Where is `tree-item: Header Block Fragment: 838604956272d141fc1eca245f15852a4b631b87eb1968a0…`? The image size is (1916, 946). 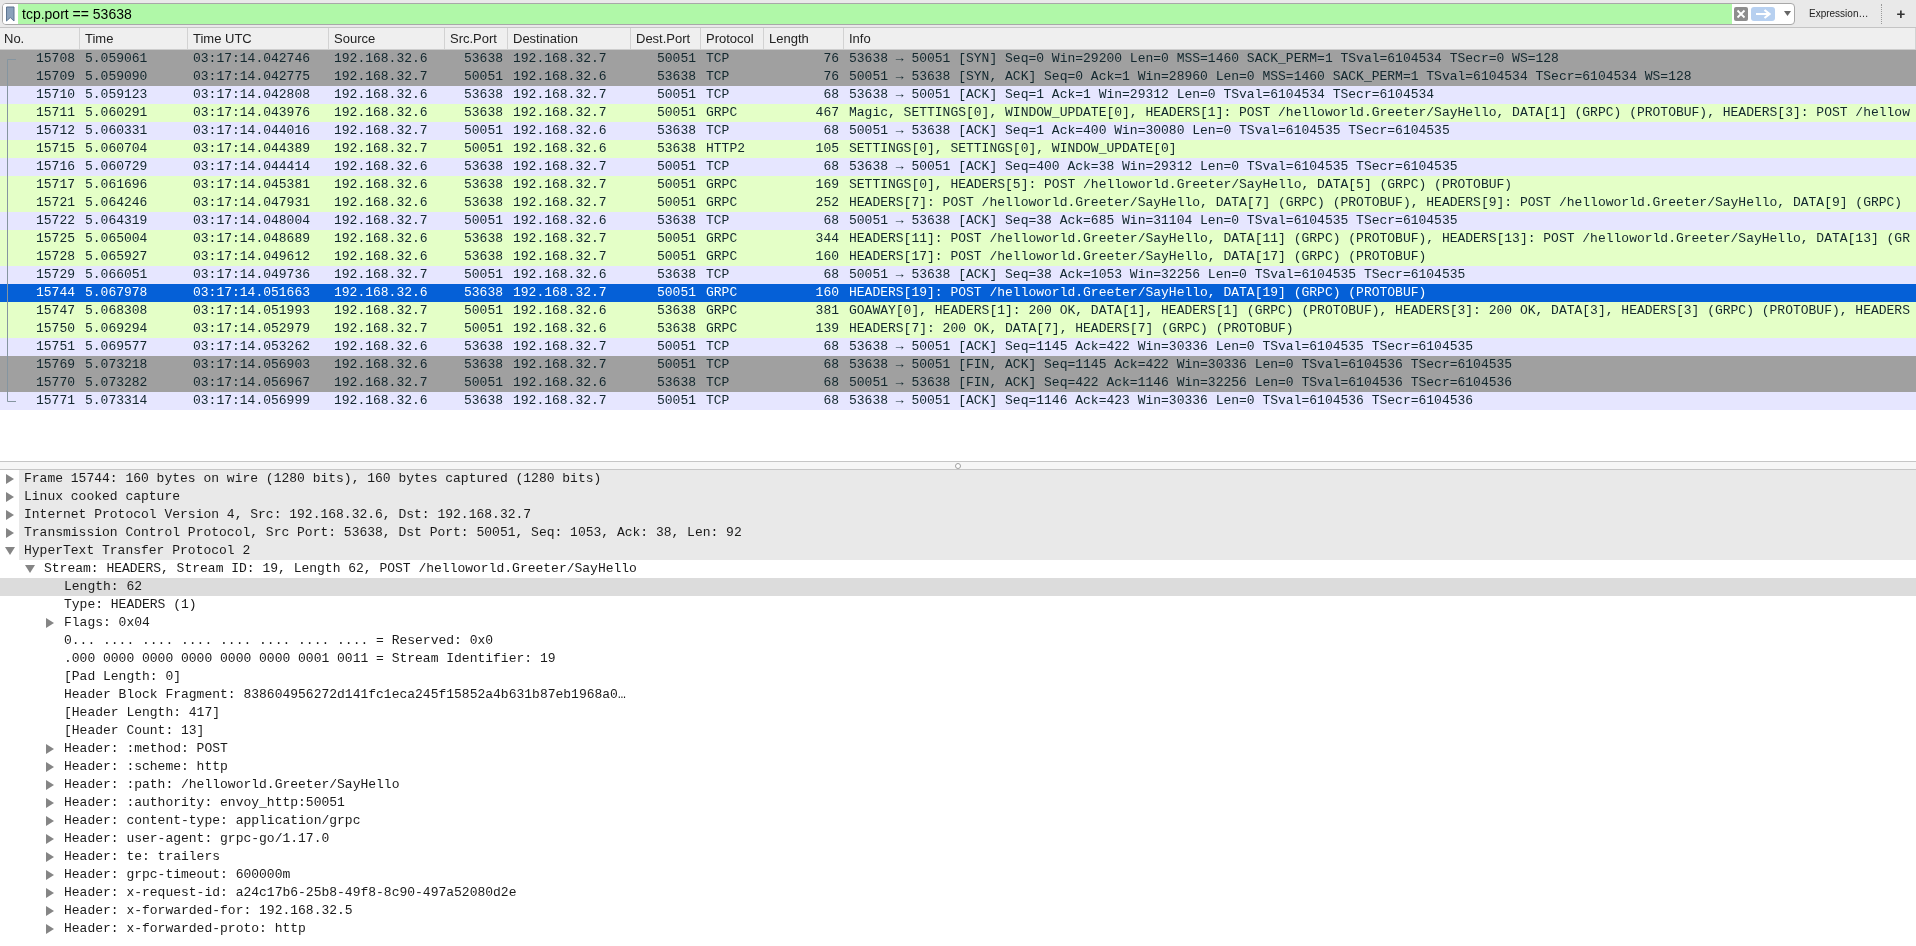 tree-item: Header Block Fragment: 838604956272d141fc1eca245f15852a4b631b87eb1968a0… is located at coordinates (958, 695).